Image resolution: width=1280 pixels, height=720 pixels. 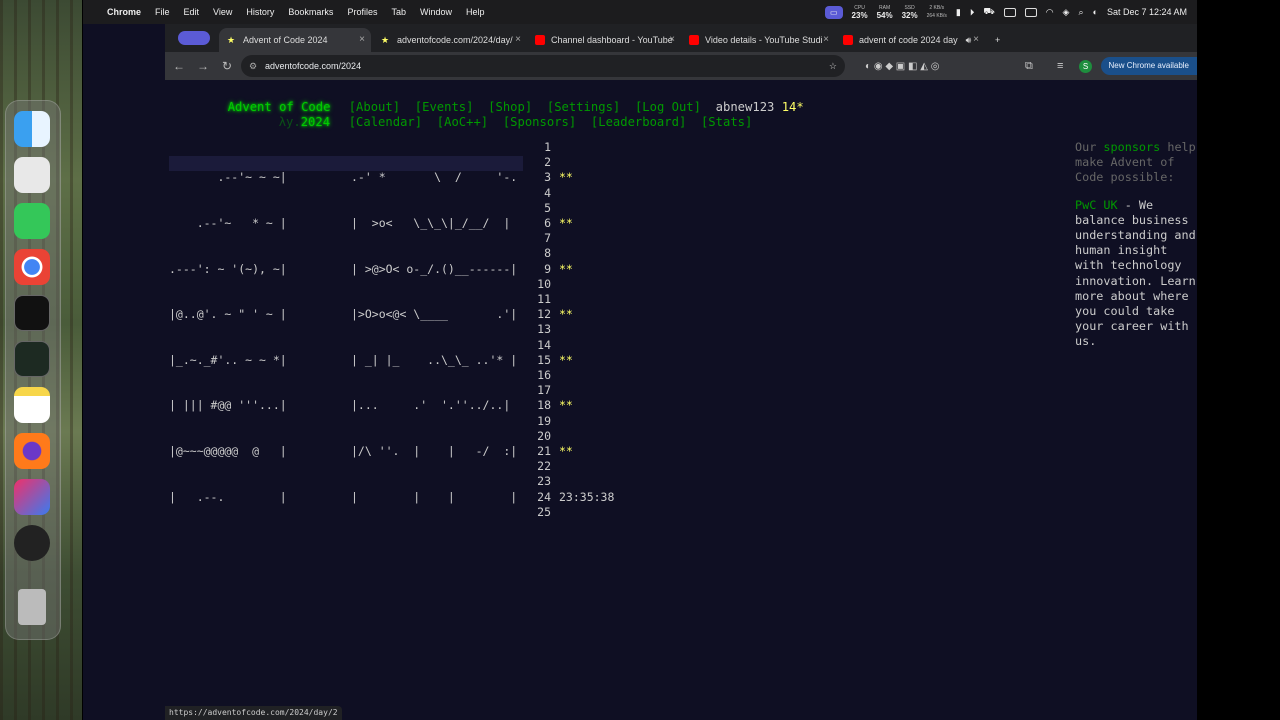 What do you see at coordinates (32, 451) in the screenshot?
I see `firefox-icon` at bounding box center [32, 451].